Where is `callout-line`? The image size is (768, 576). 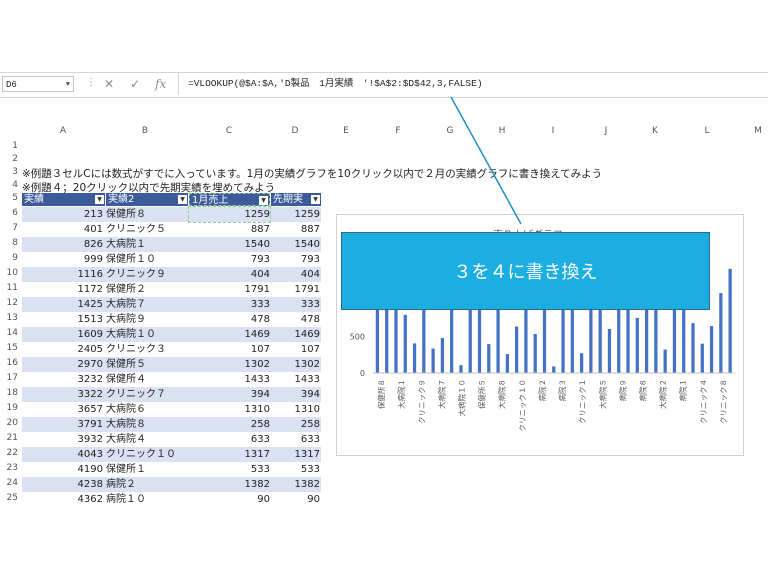
callout-line is located at coordinates (486, 160).